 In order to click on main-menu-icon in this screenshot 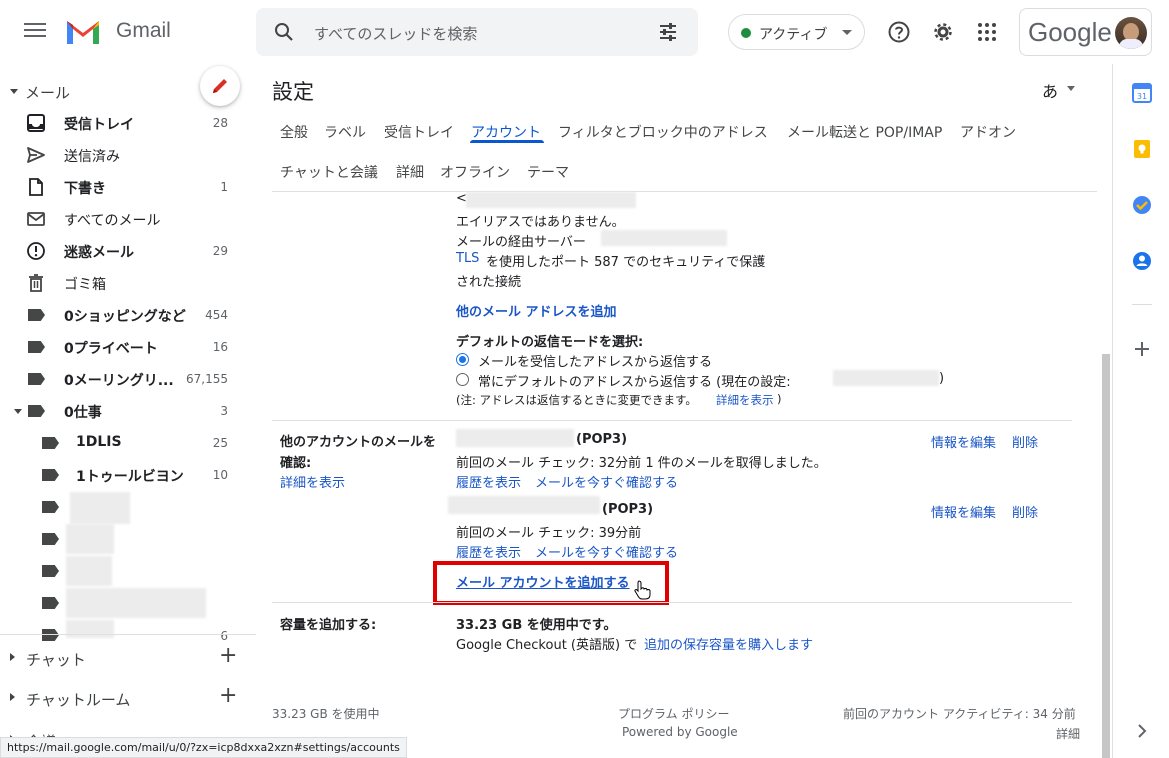, I will do `click(35, 31)`.